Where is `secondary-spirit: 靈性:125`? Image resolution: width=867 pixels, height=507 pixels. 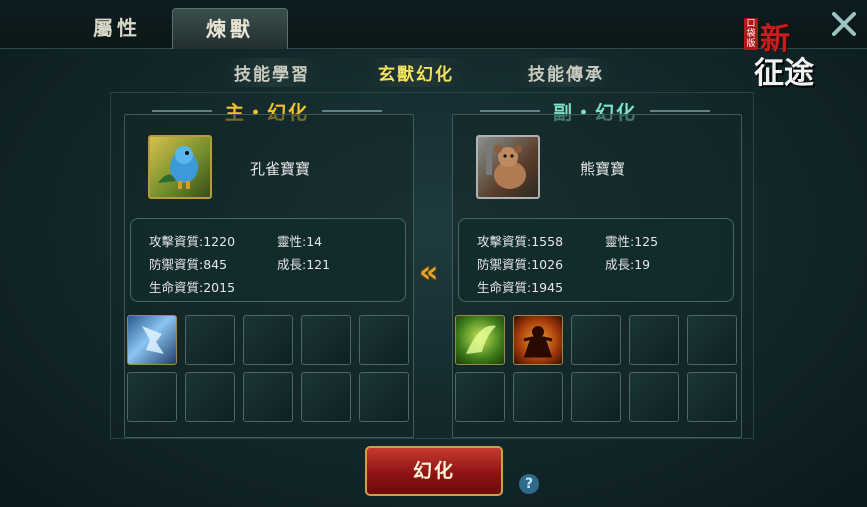 secondary-spirit: 靈性:125 is located at coordinates (632, 241).